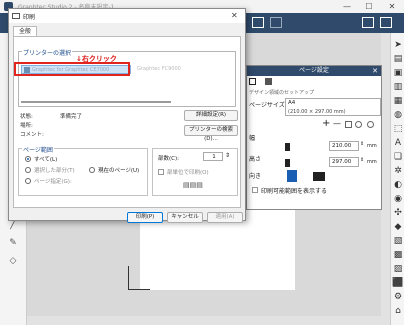 This screenshot has width=404, height=325. What do you see at coordinates (362, 160) in the screenshot?
I see `height-stepper-icon: ⇕` at bounding box center [362, 160].